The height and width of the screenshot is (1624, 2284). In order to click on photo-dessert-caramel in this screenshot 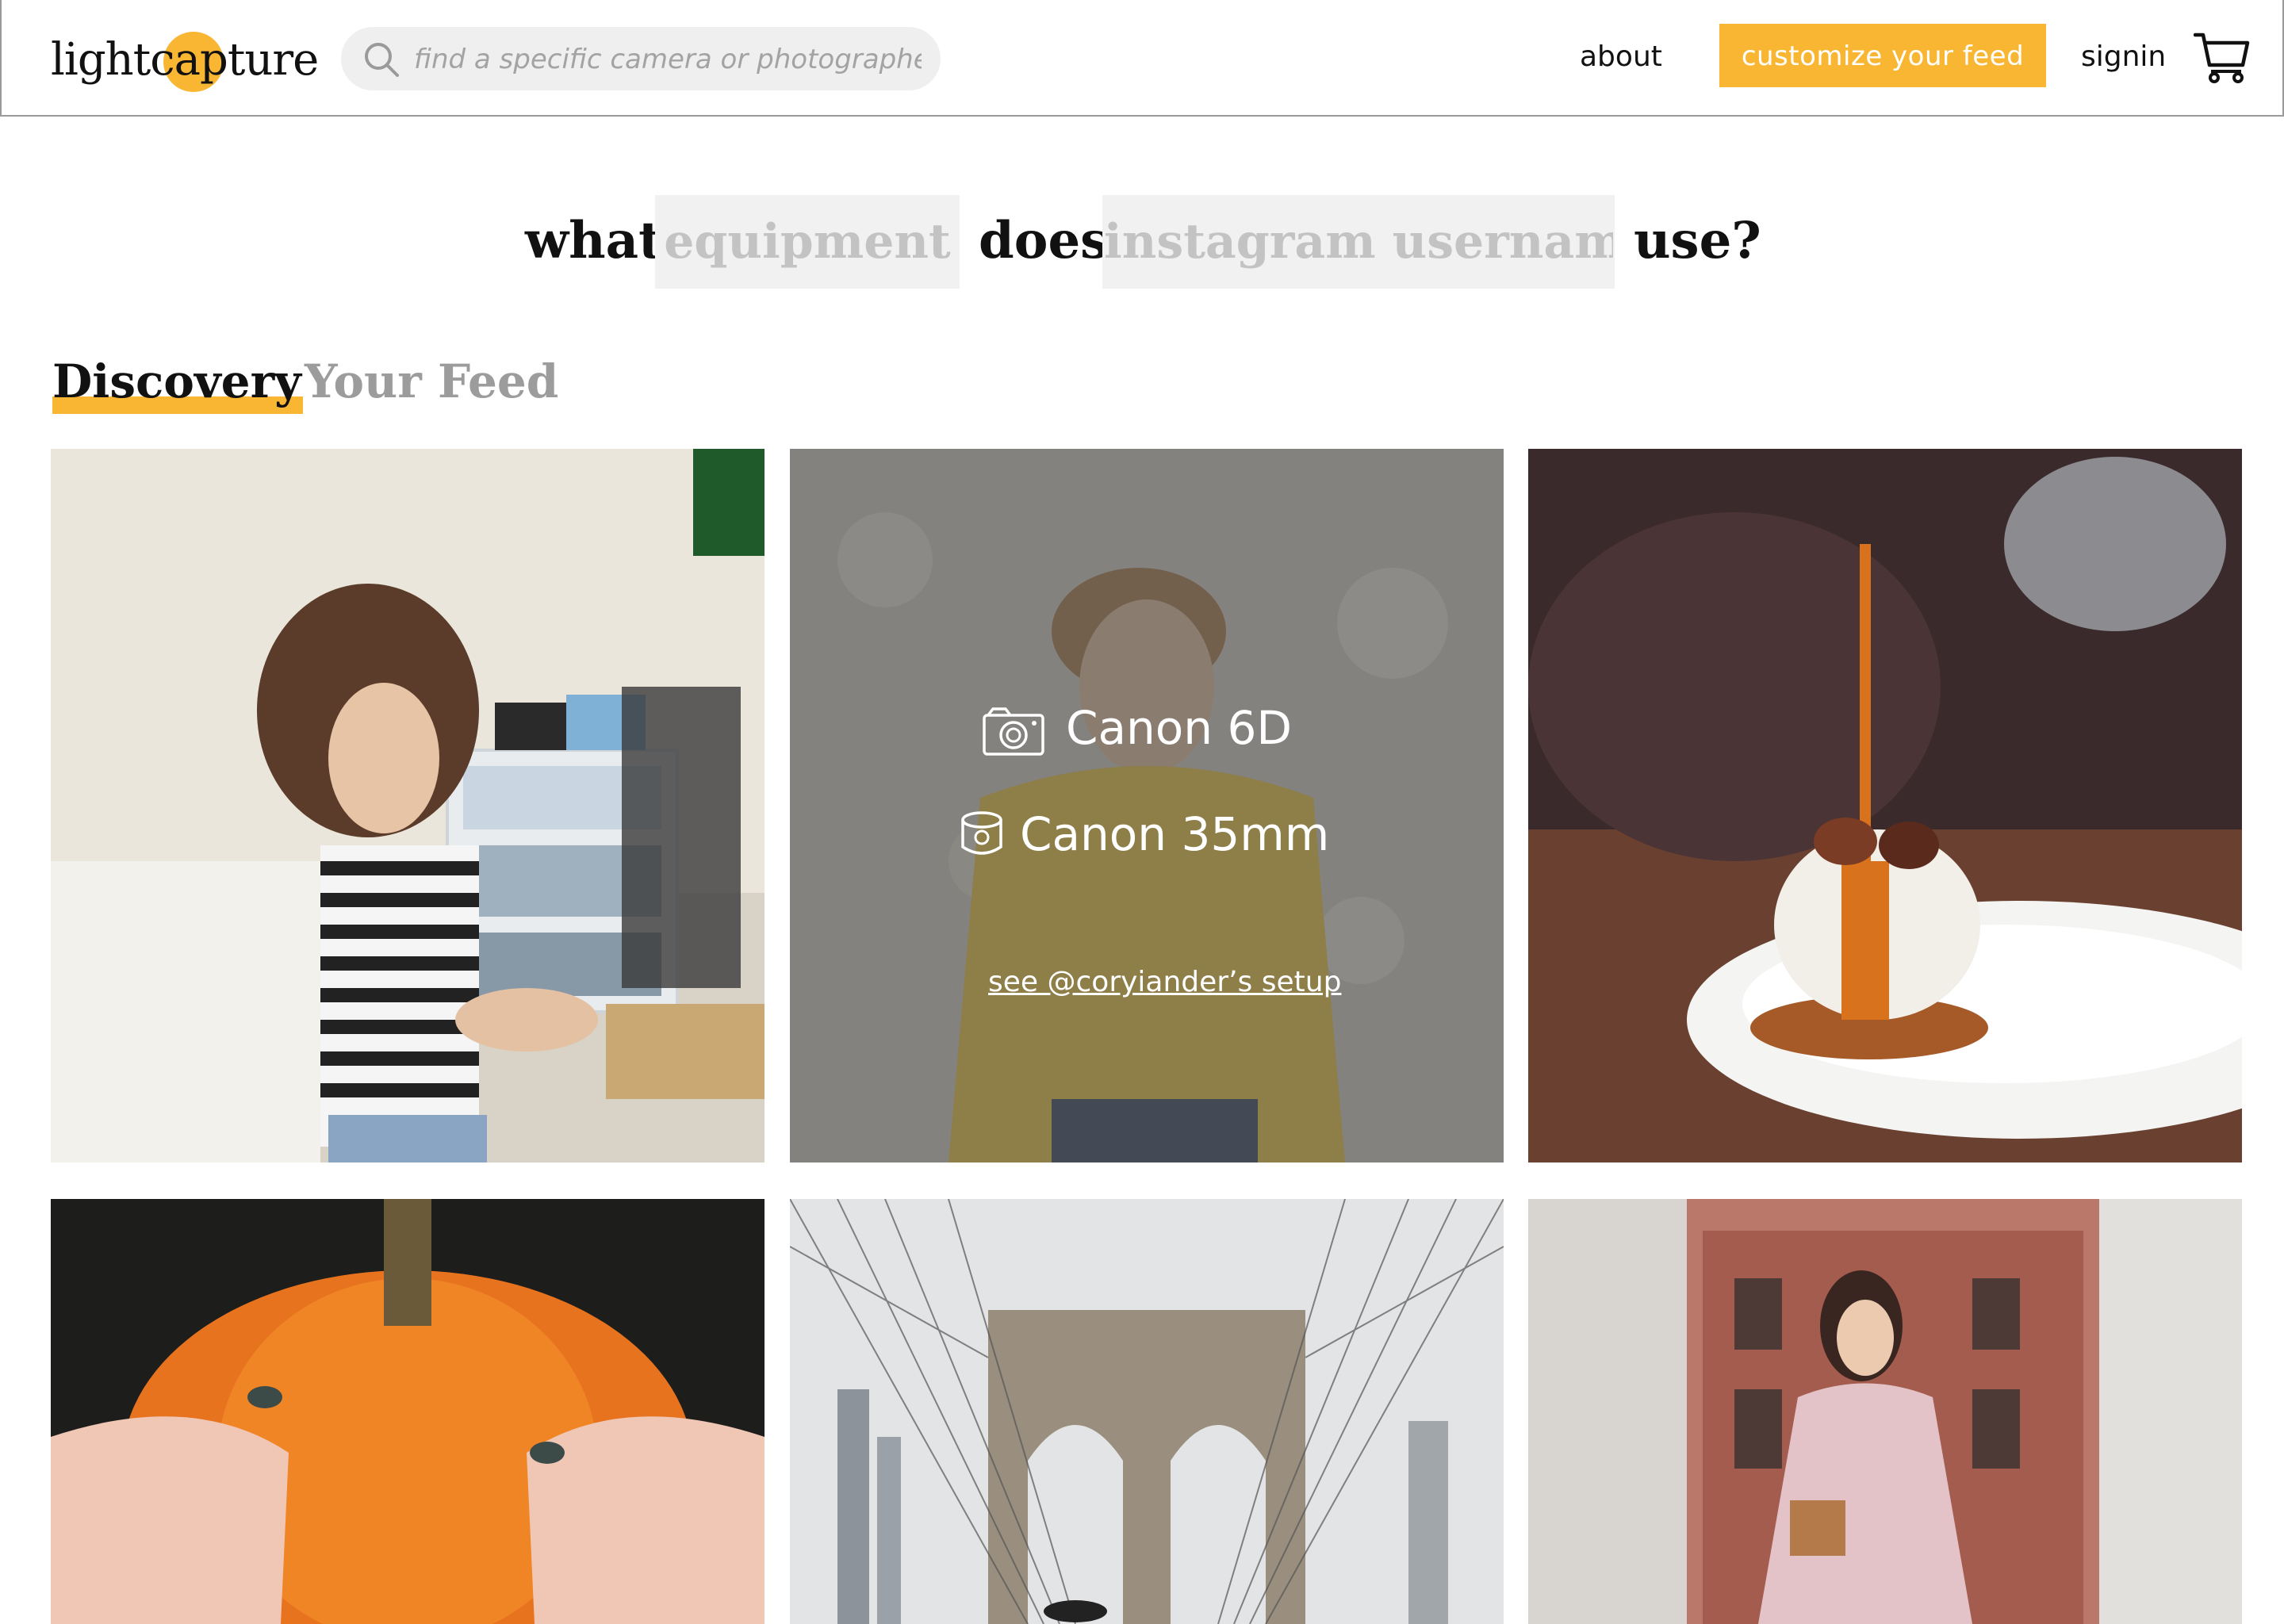, I will do `click(1885, 805)`.